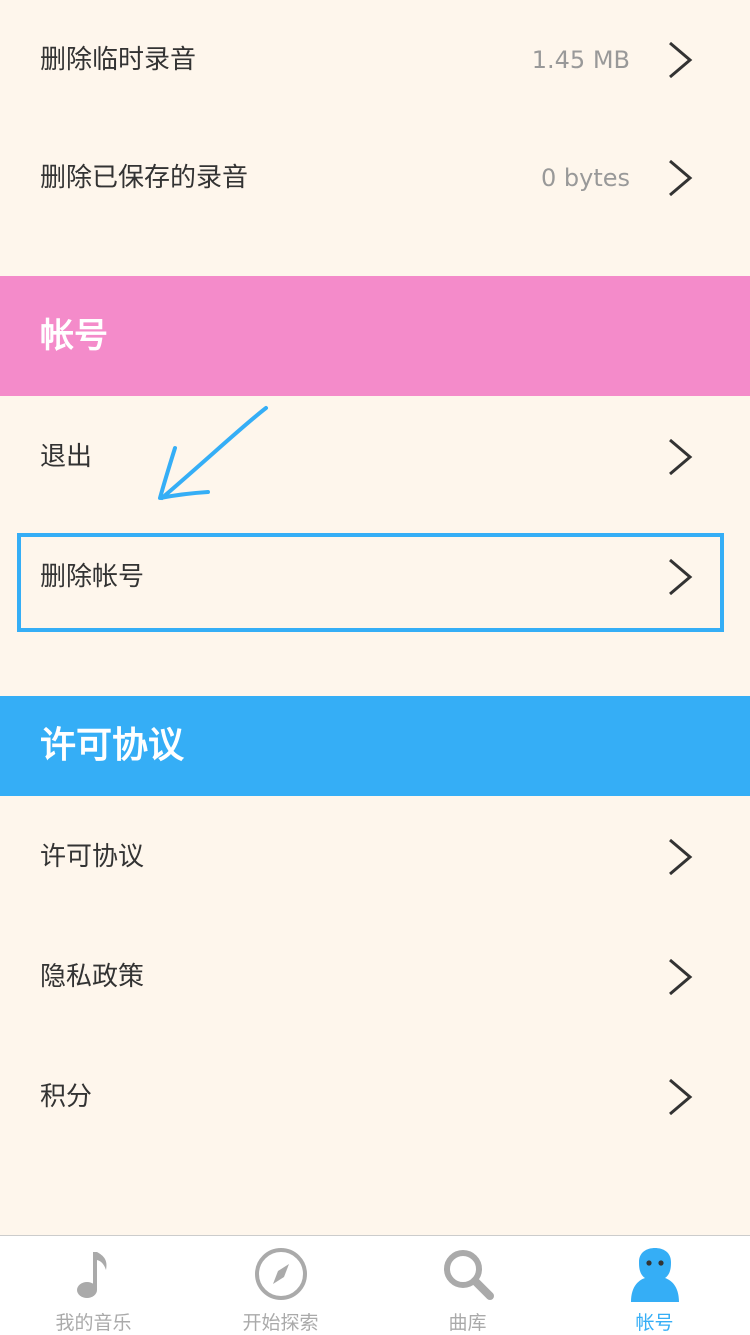 The height and width of the screenshot is (1335, 750). I want to click on credits-label: 积分, so click(66, 1097).